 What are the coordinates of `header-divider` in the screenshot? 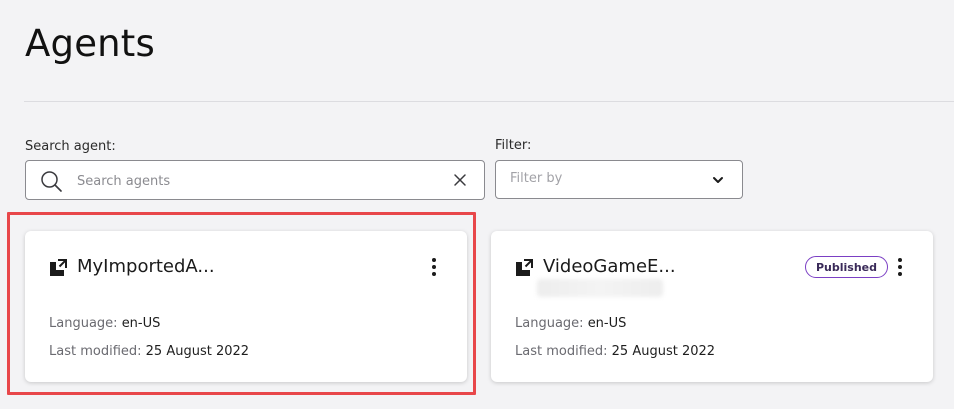 It's located at (489, 101).